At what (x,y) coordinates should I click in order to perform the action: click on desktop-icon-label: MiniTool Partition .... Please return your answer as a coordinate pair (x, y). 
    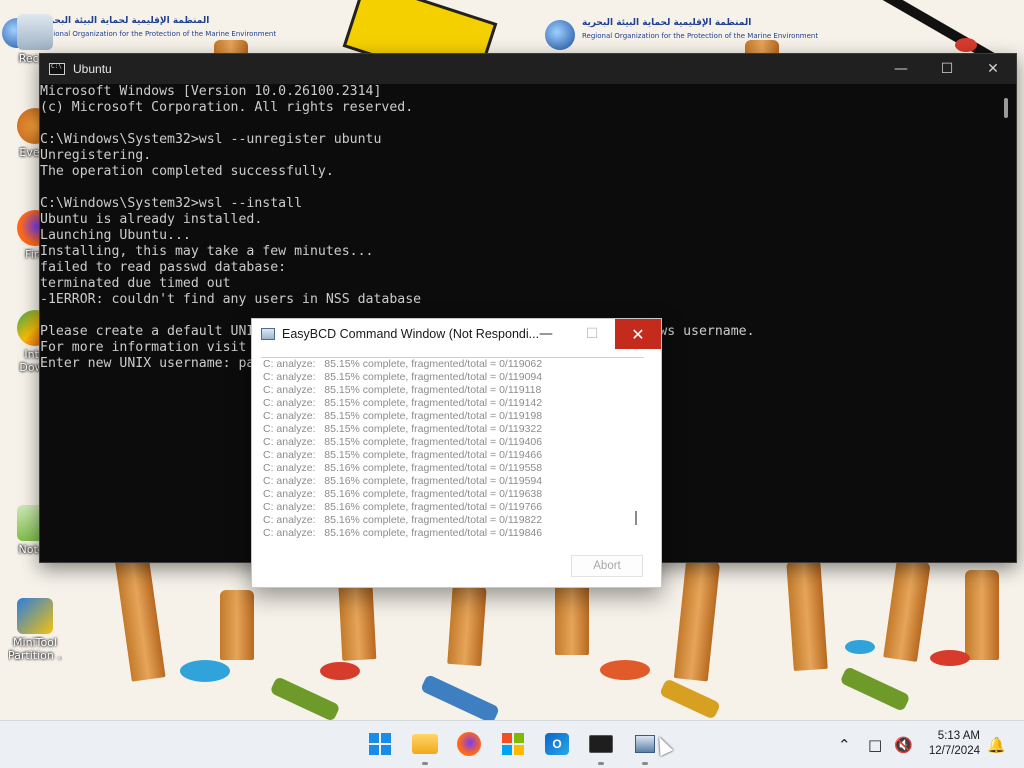
    Looking at the image, I should click on (35, 649).